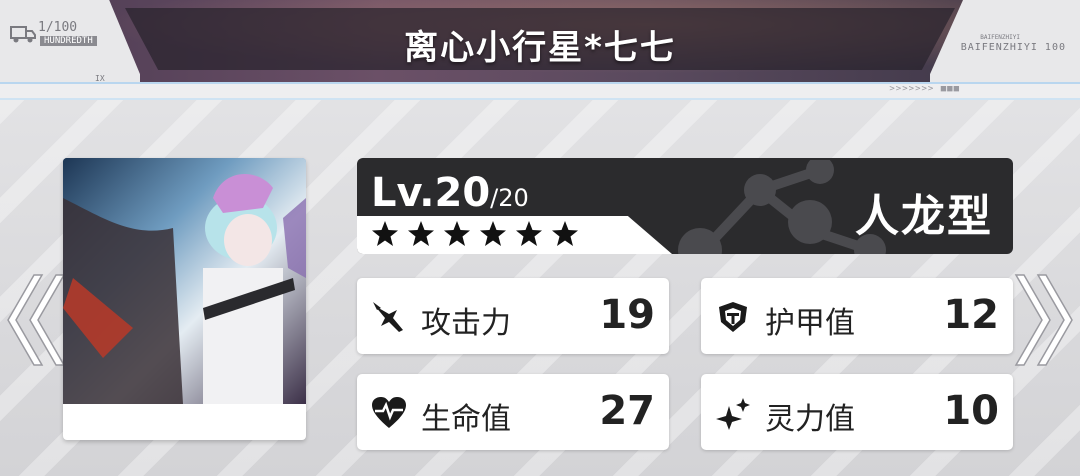 This screenshot has width=1080, height=476. What do you see at coordinates (58, 27) in the screenshot?
I see `progress-counter: 1/100` at bounding box center [58, 27].